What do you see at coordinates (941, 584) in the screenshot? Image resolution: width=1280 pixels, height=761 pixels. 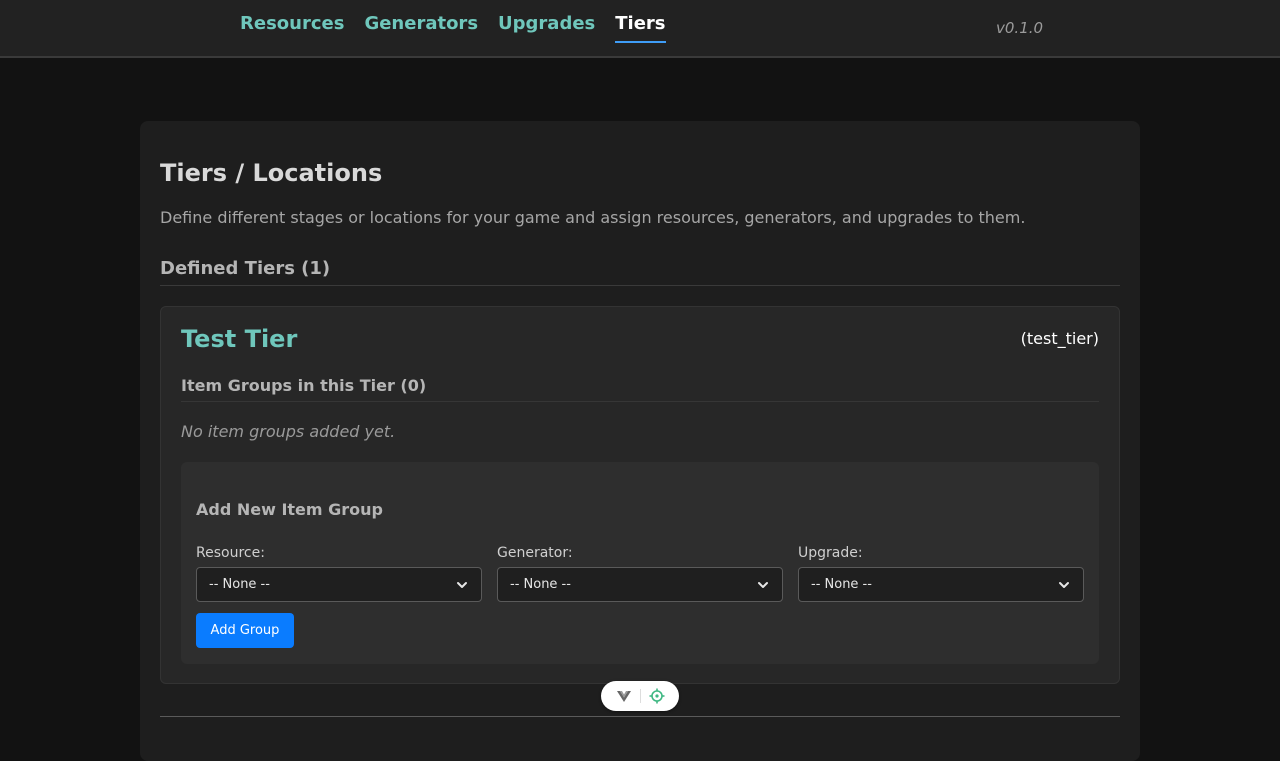 I see `upgrade-select: -- None --` at bounding box center [941, 584].